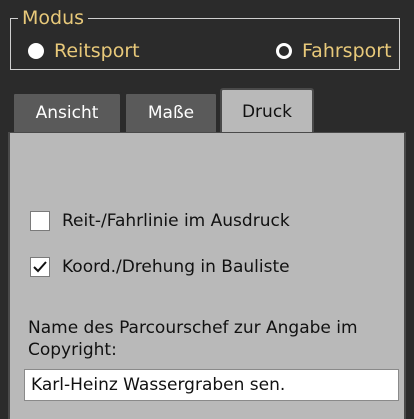 This screenshot has height=419, width=414. What do you see at coordinates (176, 221) in the screenshot?
I see `checkbox-fahrlinie-label: Reit-/Fahrlinie im Ausdruck` at bounding box center [176, 221].